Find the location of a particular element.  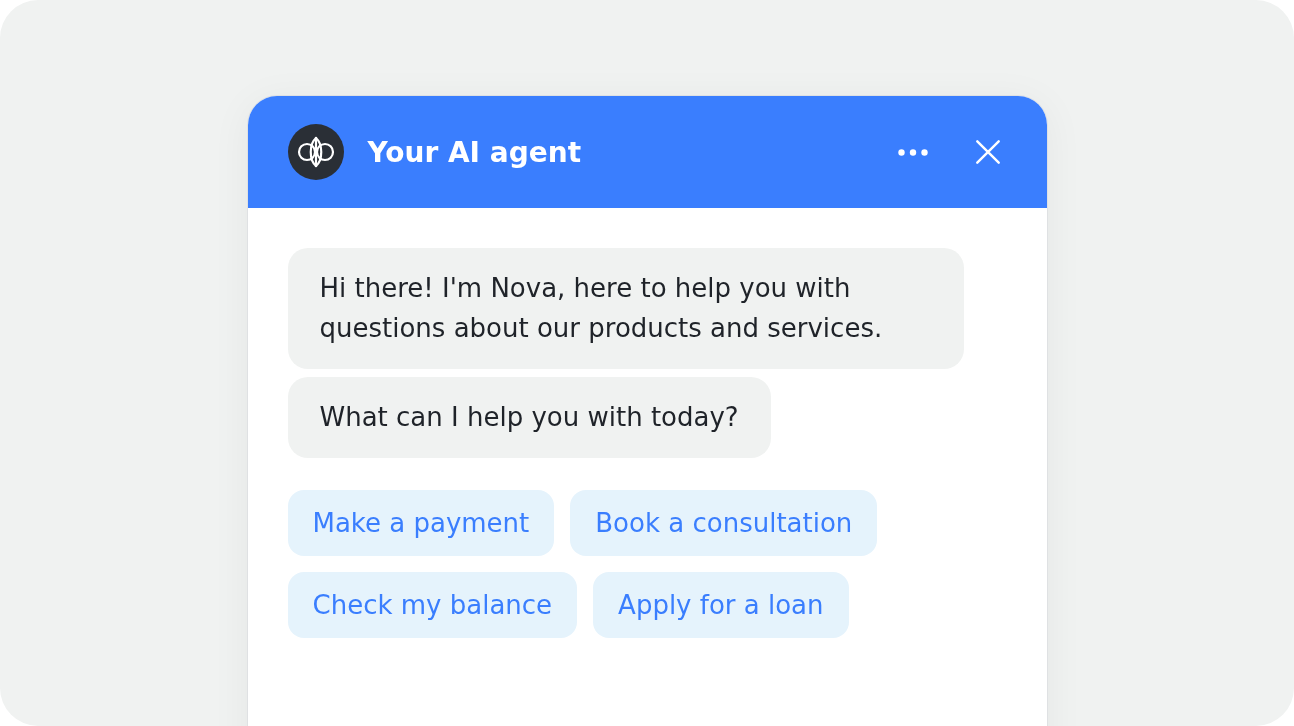

more-options-button is located at coordinates (912, 152).